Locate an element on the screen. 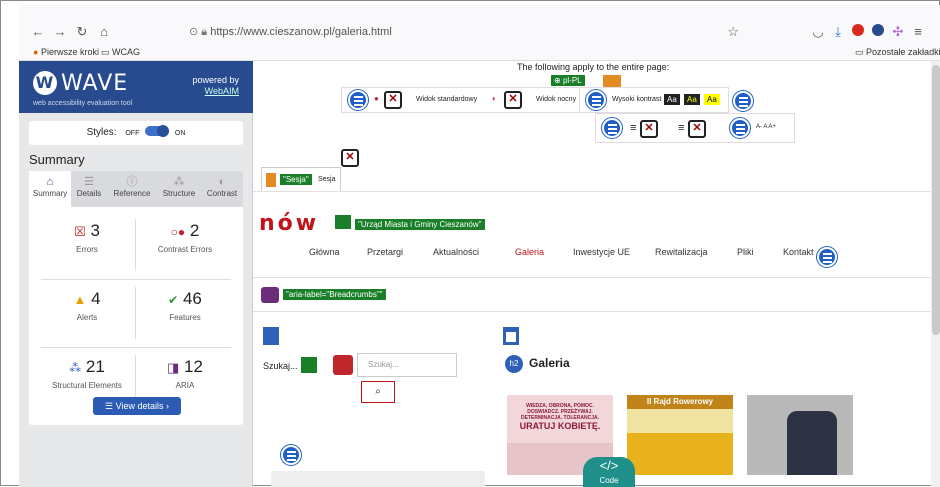 Image resolution: width=940 pixels, height=487 pixels. webaim-link: WebAIM is located at coordinates (222, 91).